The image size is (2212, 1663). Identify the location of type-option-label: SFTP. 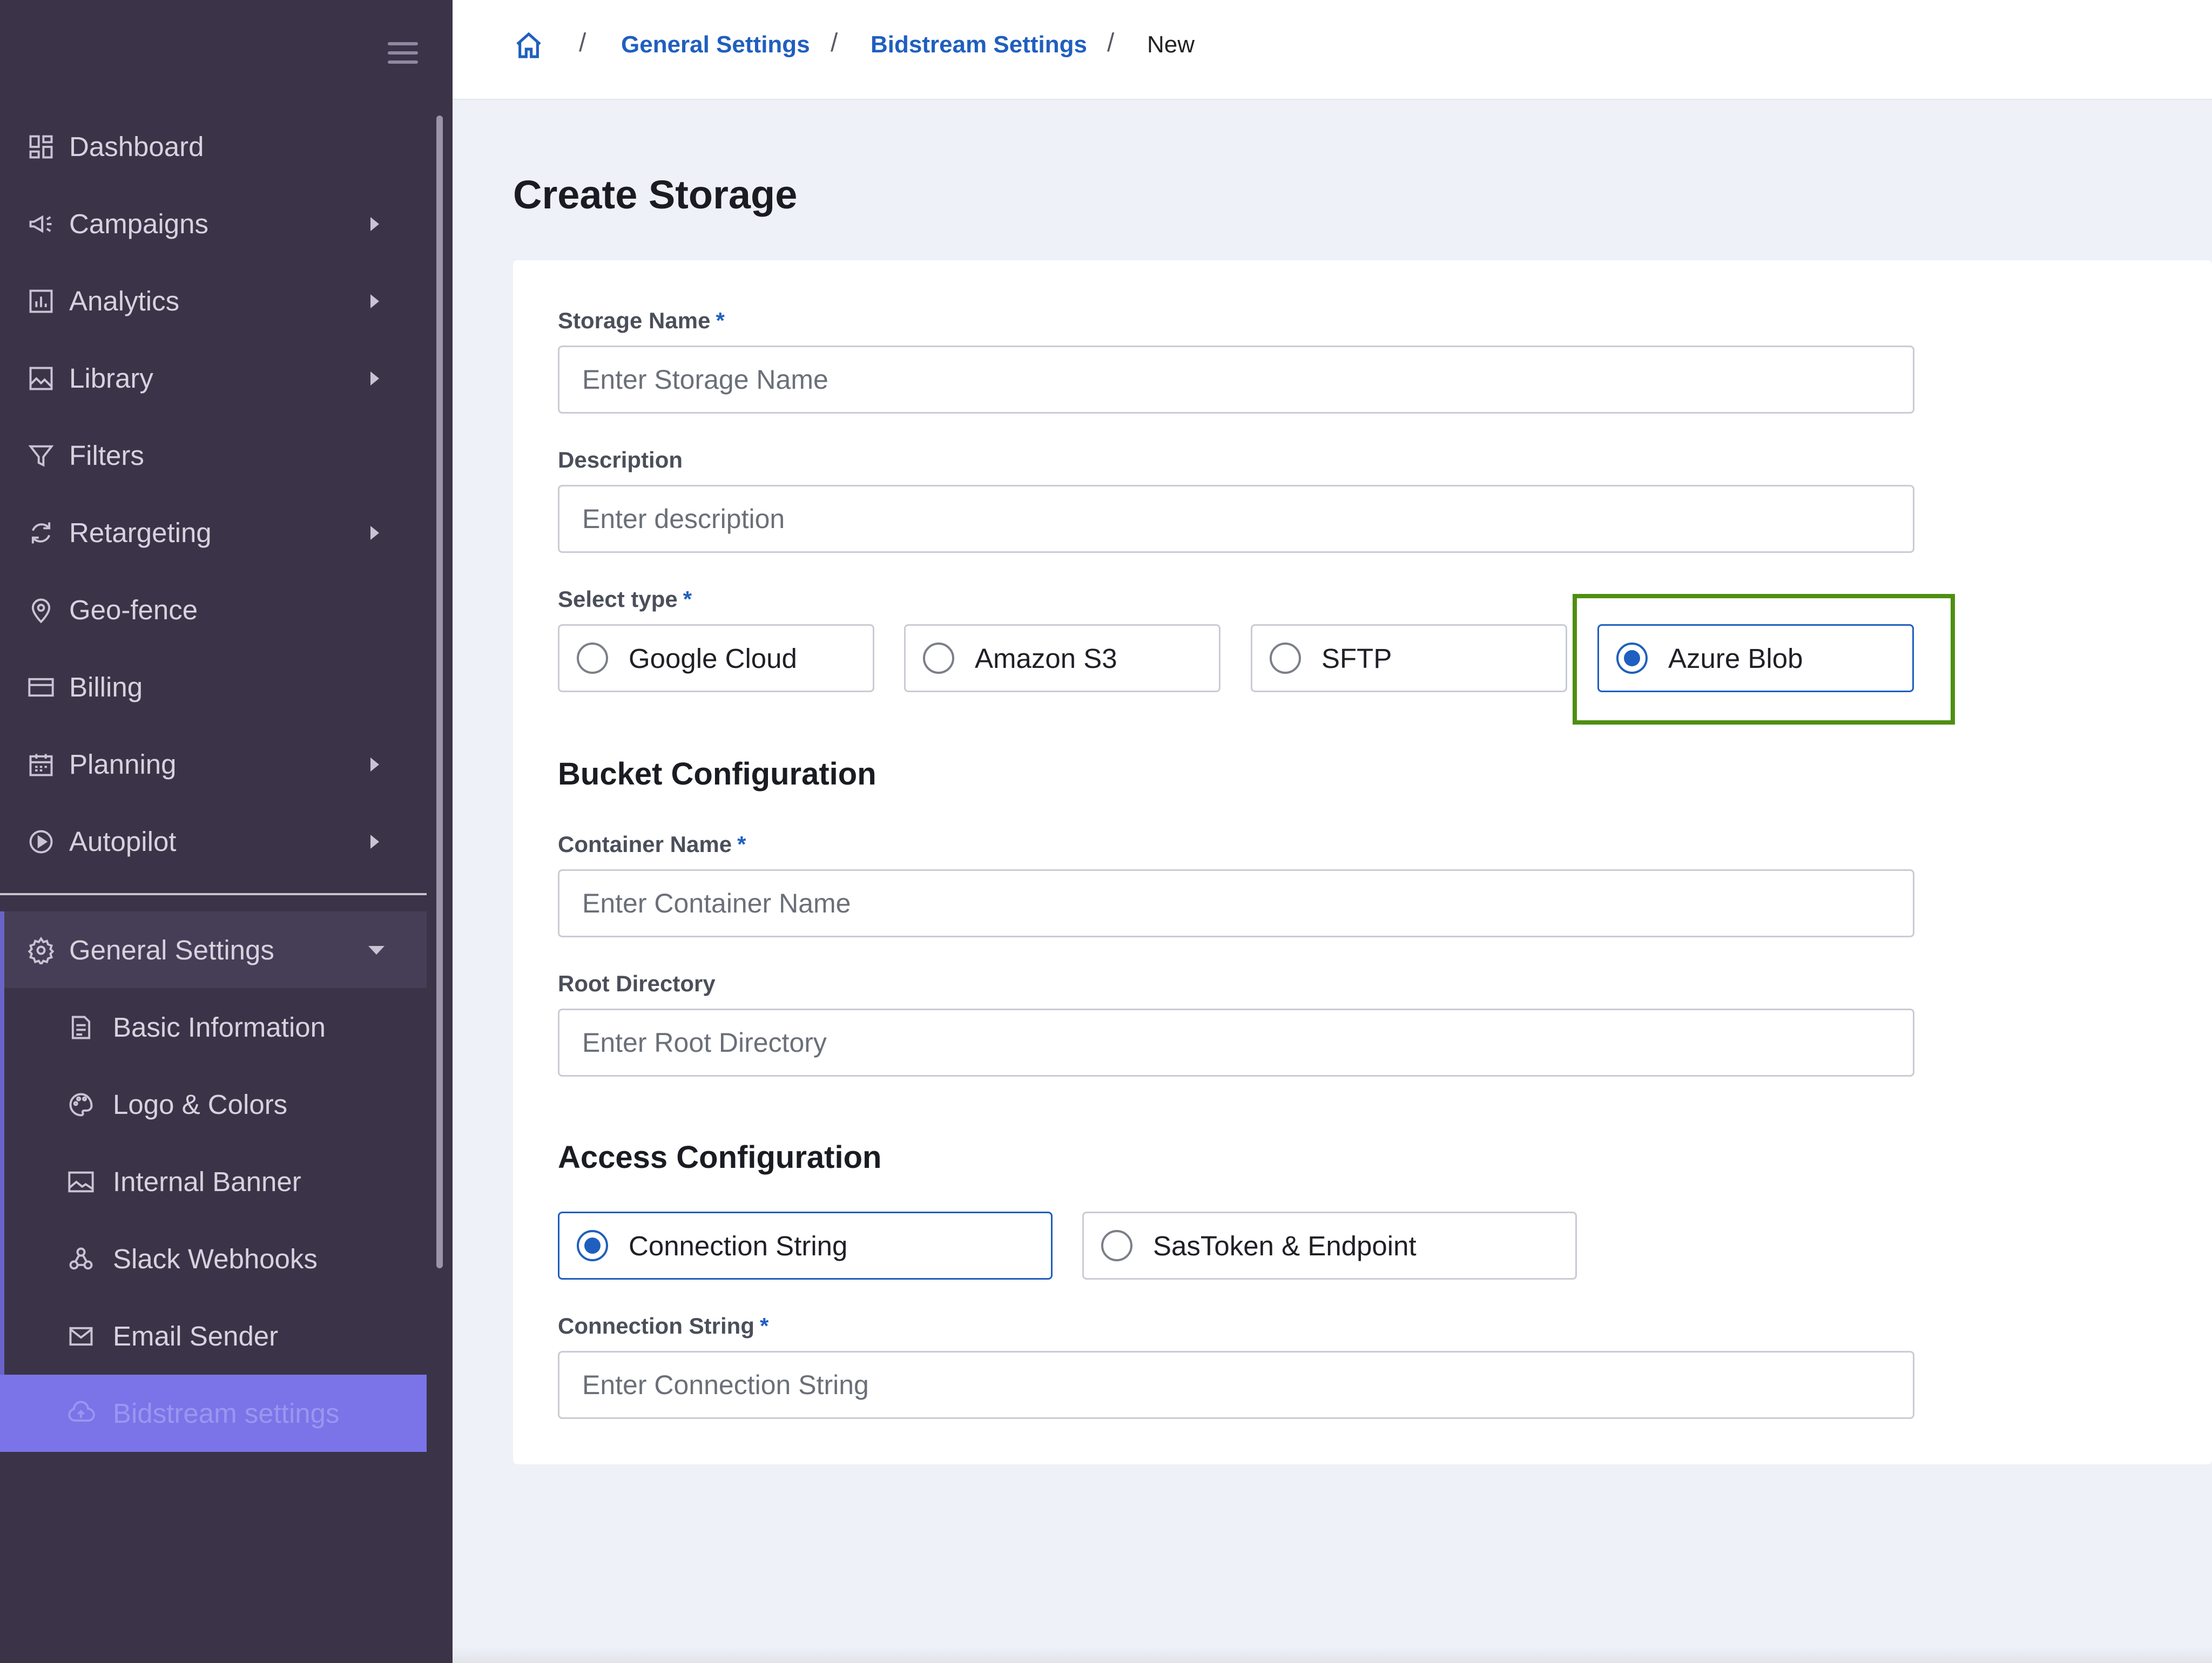
(1356, 658).